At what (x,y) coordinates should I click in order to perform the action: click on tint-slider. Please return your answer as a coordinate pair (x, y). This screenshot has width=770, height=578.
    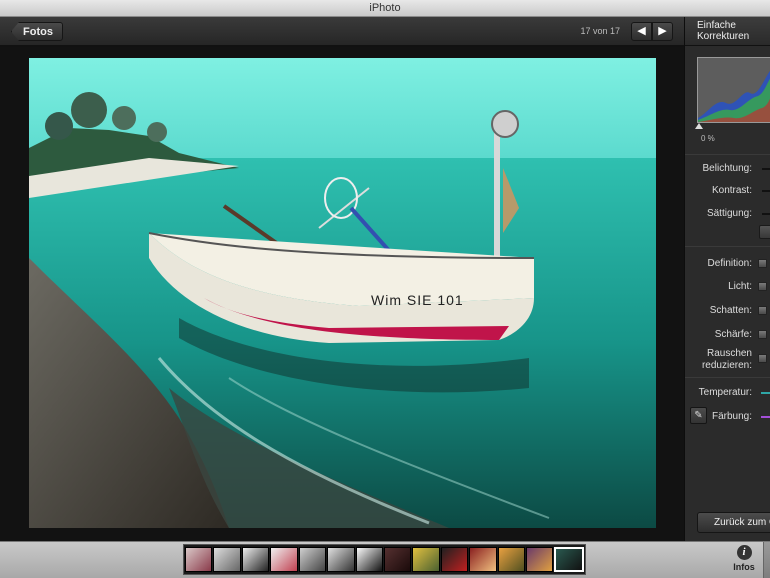
    Looking at the image, I should click on (765, 417).